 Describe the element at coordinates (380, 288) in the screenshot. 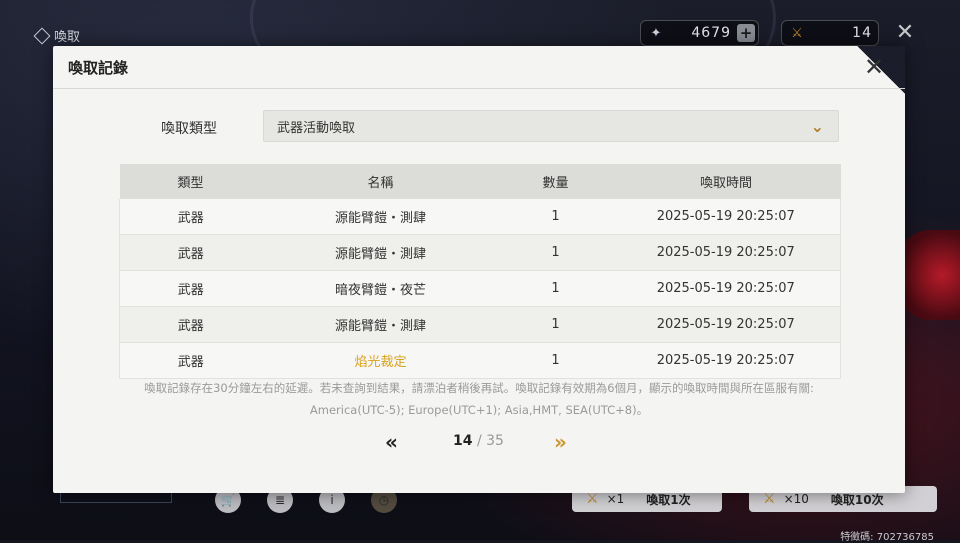

I see `cell-name: 暗夜臂鎧・夜芒` at that location.